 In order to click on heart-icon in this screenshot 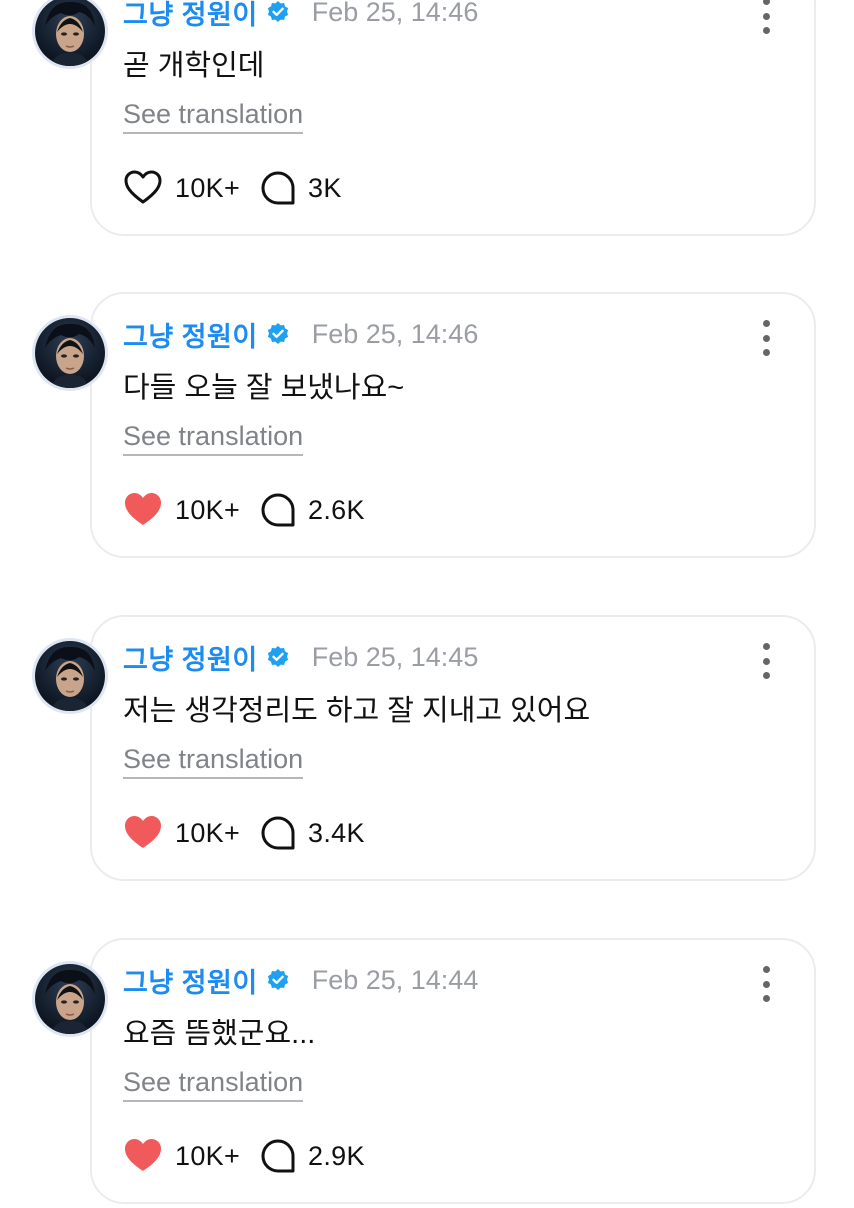, I will do `click(143, 188)`.